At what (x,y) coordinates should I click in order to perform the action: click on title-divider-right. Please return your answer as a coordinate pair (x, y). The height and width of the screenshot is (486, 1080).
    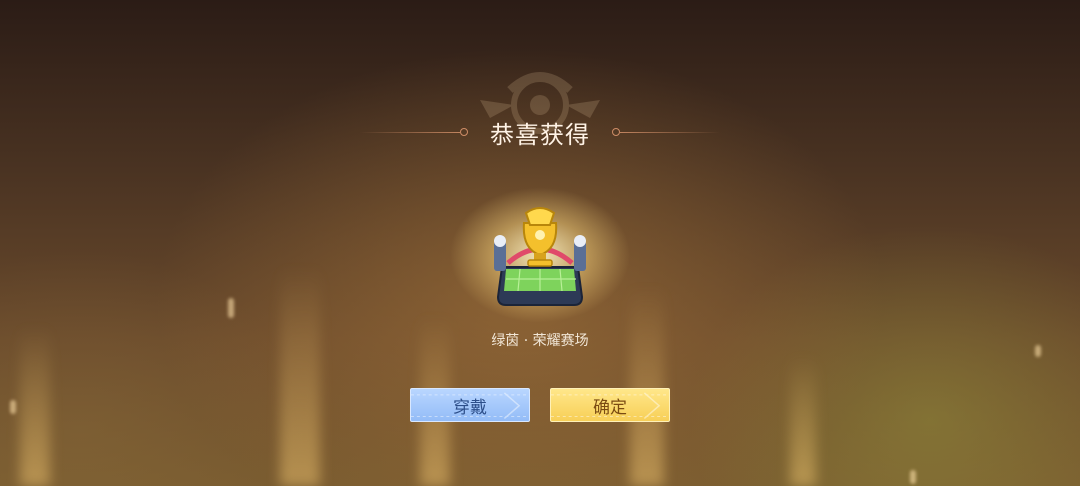
    Looking at the image, I should click on (670, 132).